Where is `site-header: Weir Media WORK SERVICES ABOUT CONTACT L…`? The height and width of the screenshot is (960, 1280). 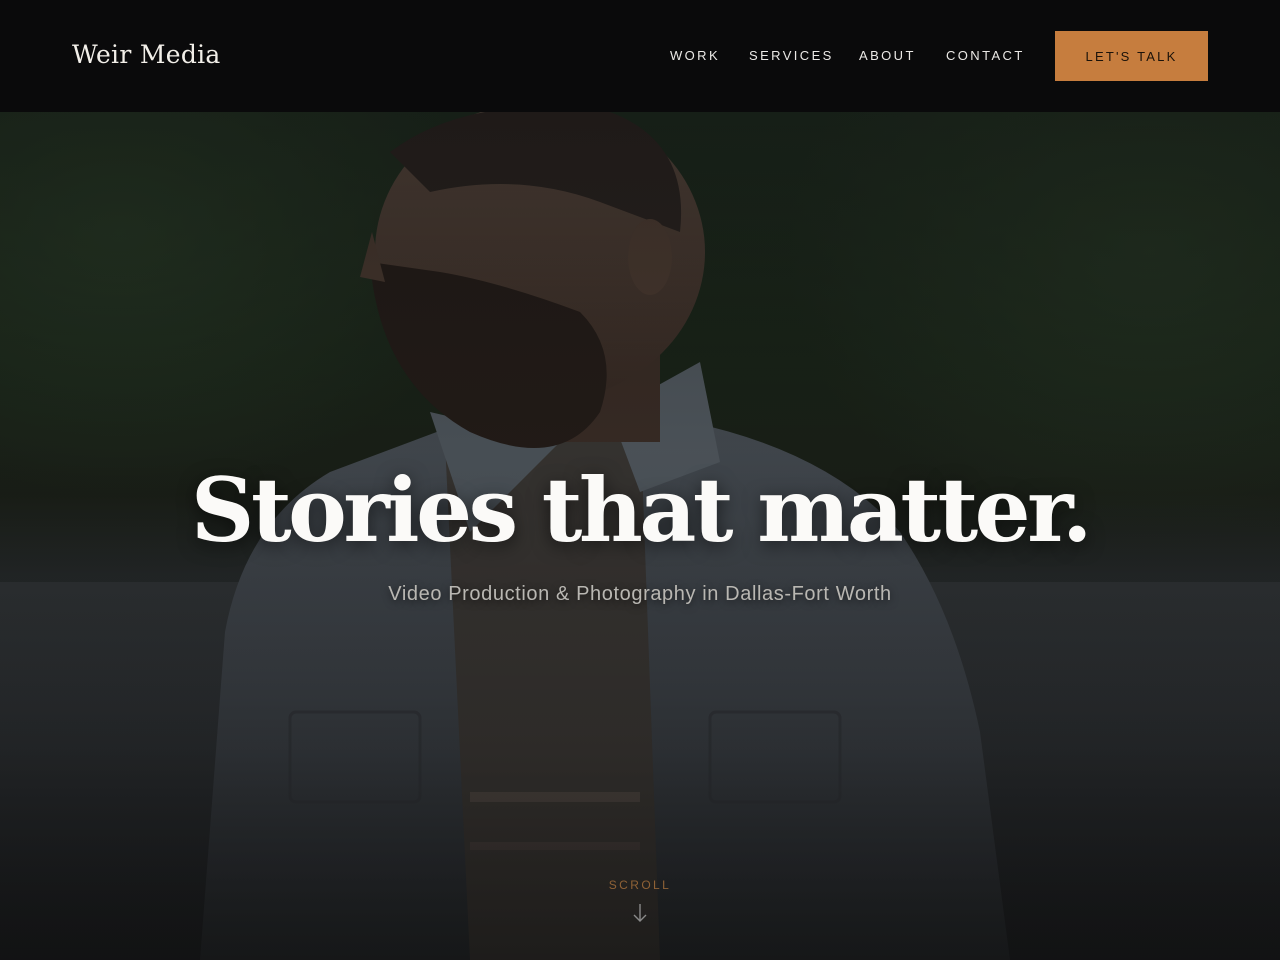
site-header: Weir Media WORK SERVICES ABOUT CONTACT L… is located at coordinates (640, 56).